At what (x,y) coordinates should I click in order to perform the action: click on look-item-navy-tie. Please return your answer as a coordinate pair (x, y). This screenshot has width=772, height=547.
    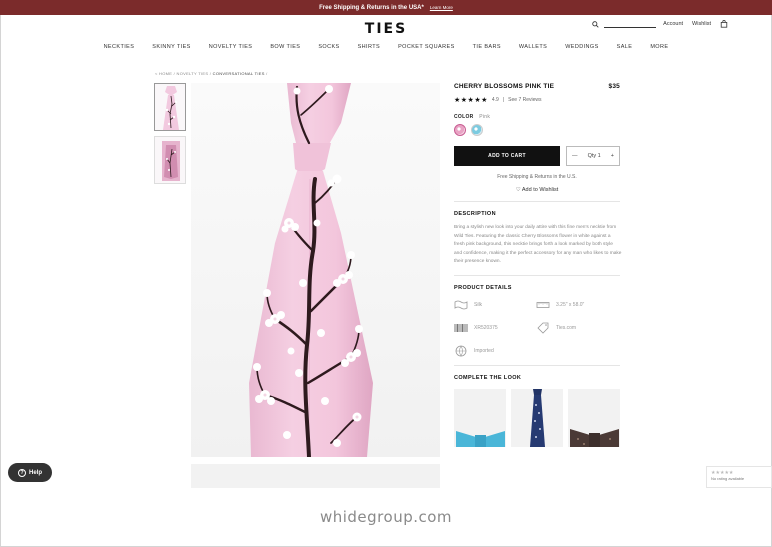
    Looking at the image, I should click on (537, 417).